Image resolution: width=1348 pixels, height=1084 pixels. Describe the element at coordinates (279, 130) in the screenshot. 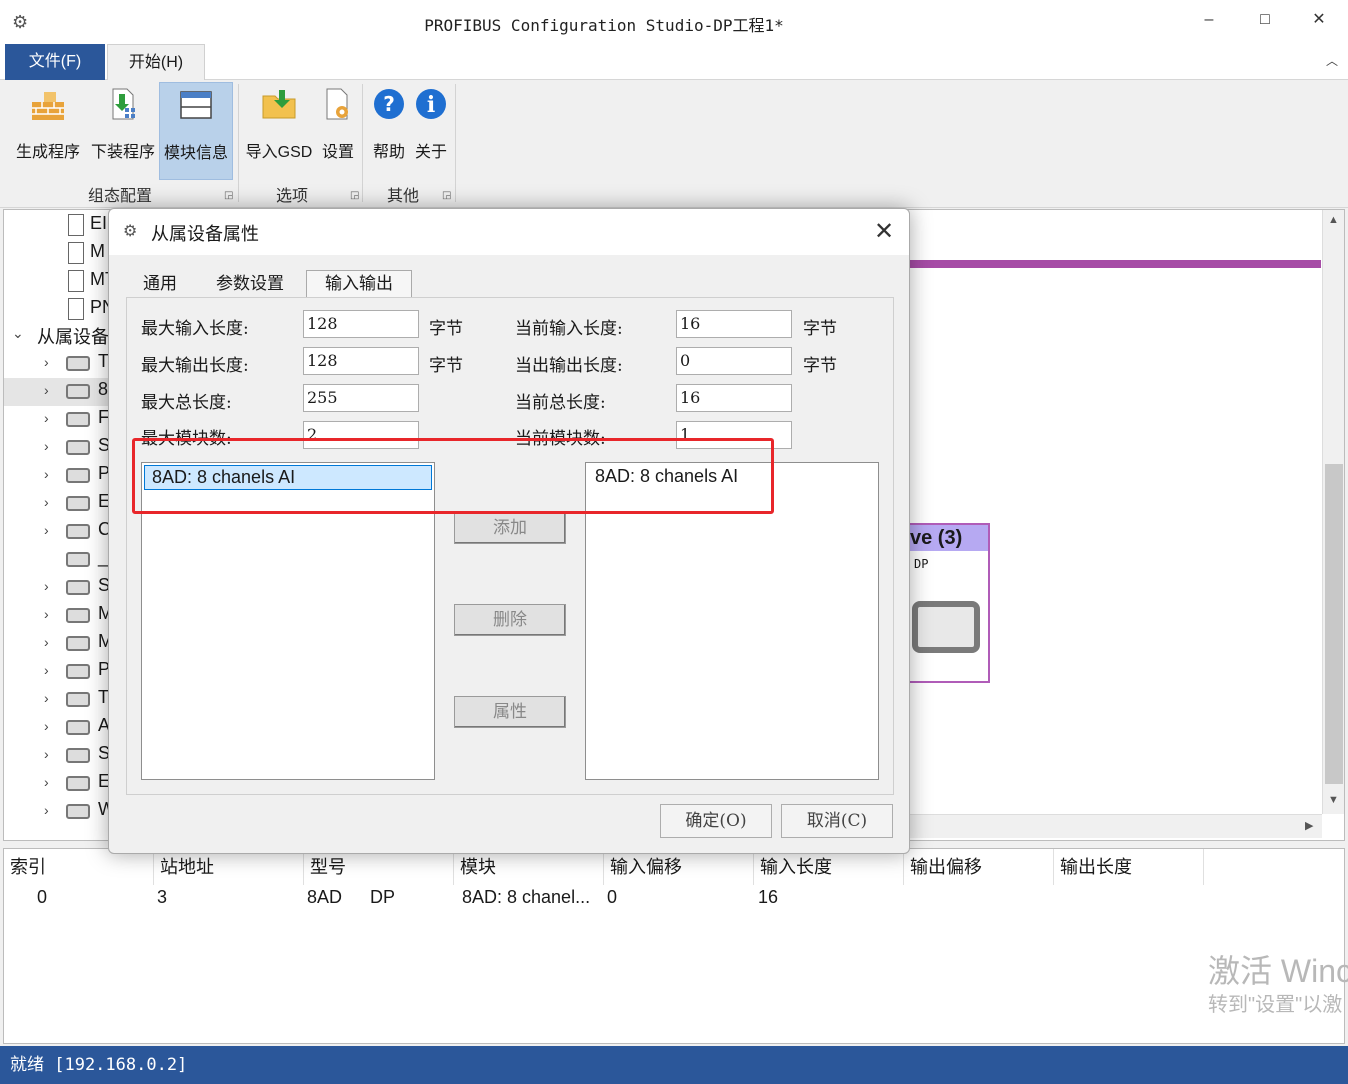

I see `import-gsd-button: 导入GSD` at that location.